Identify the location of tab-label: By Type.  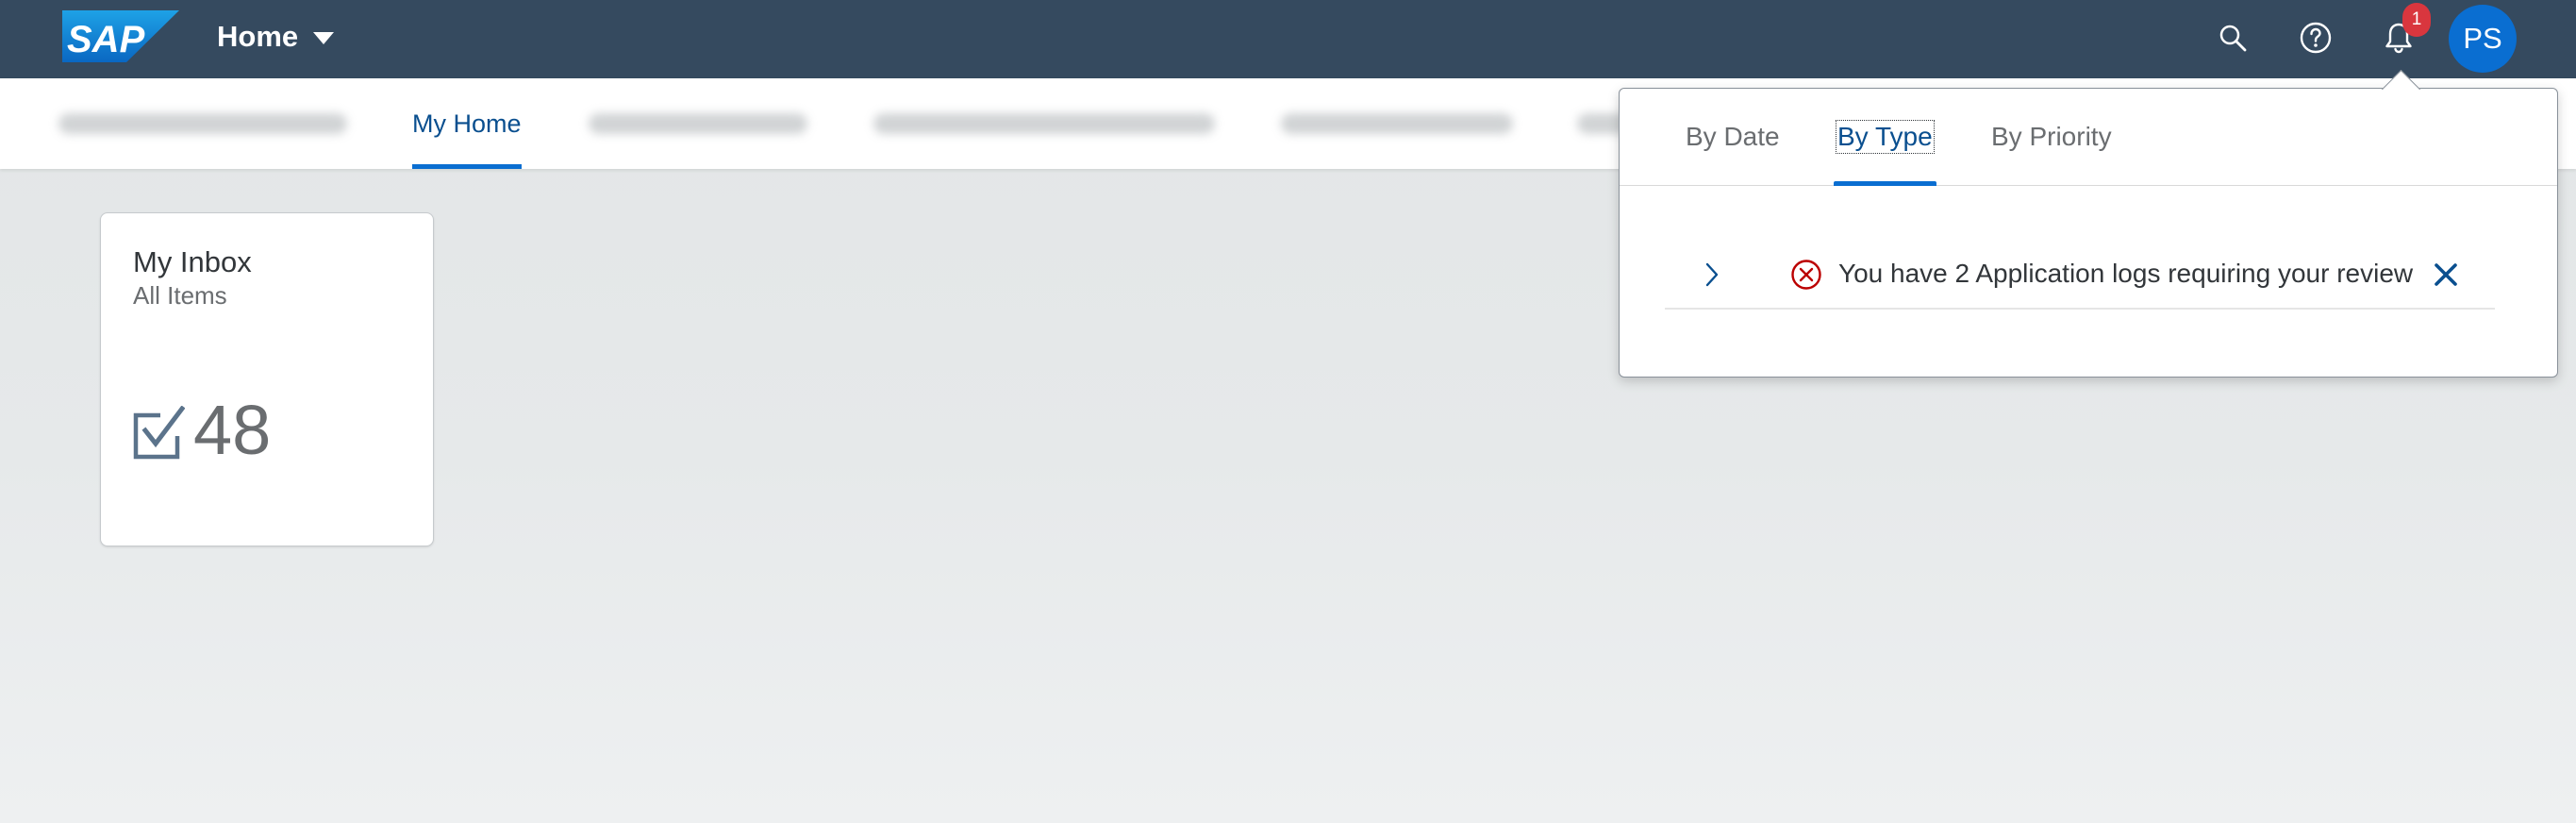
(1886, 137).